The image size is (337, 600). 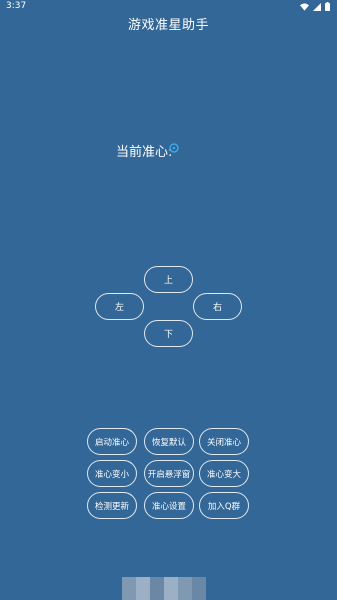 What do you see at coordinates (164, 588) in the screenshot?
I see `blurred-banner` at bounding box center [164, 588].